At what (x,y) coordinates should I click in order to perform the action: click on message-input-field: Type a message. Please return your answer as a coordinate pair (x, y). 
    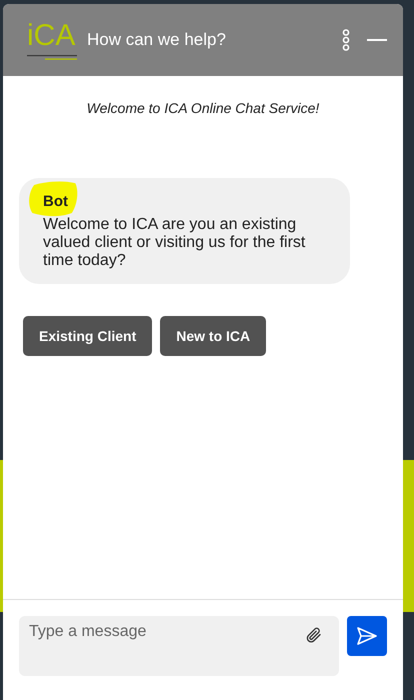
    Looking at the image, I should click on (179, 646).